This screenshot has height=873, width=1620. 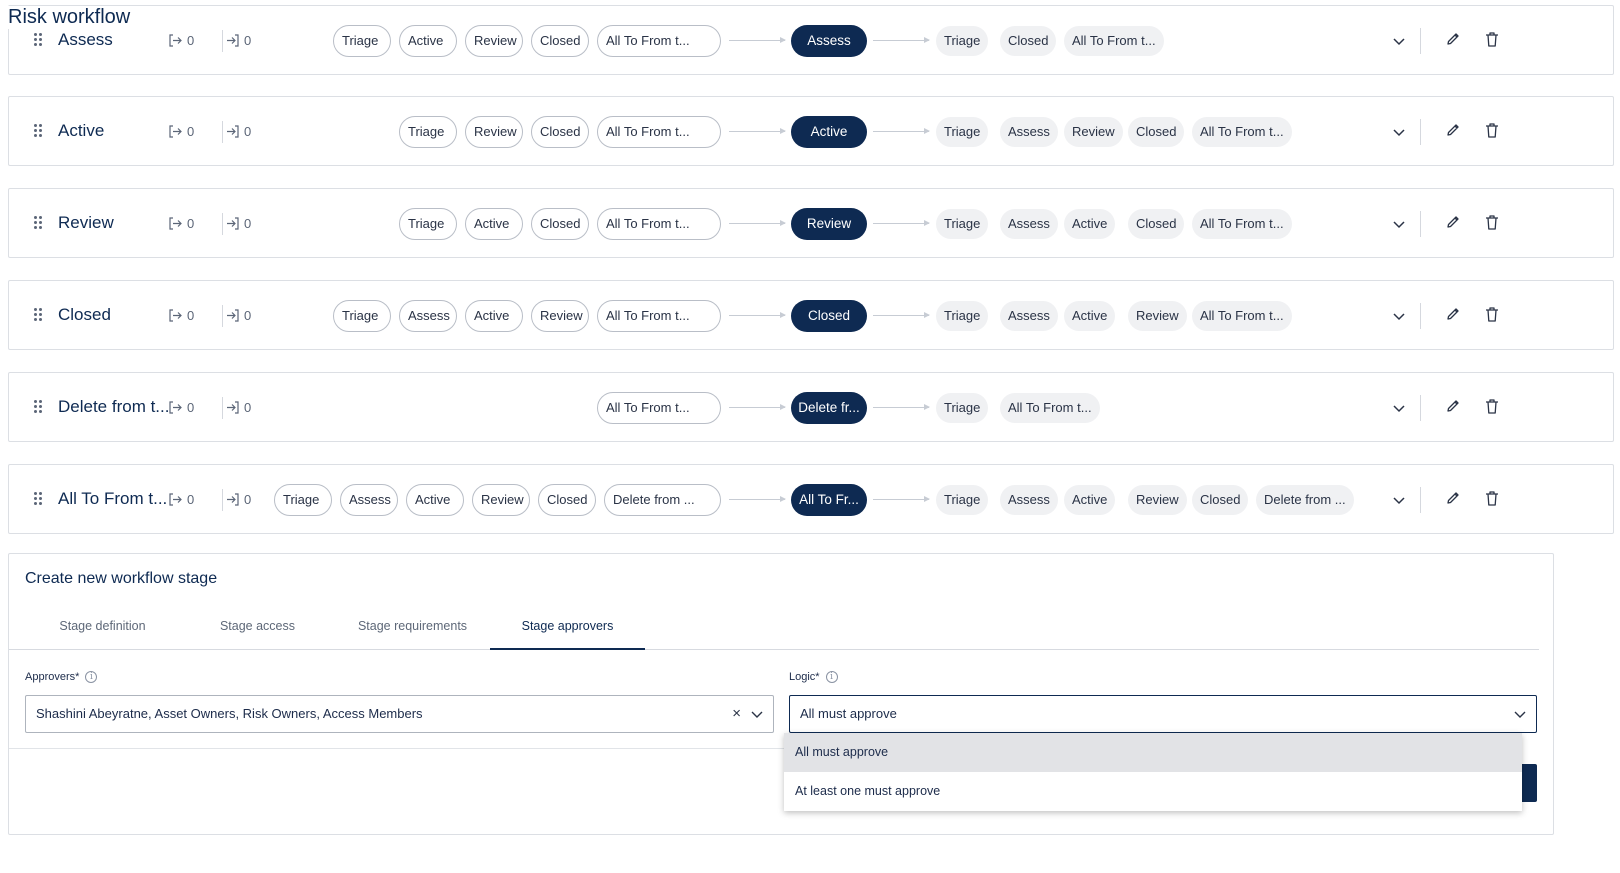 What do you see at coordinates (829, 41) in the screenshot?
I see `current-stage-pill: Assess` at bounding box center [829, 41].